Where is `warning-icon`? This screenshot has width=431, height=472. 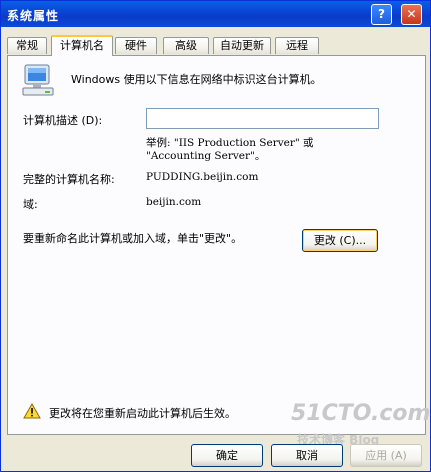 warning-icon is located at coordinates (32, 412).